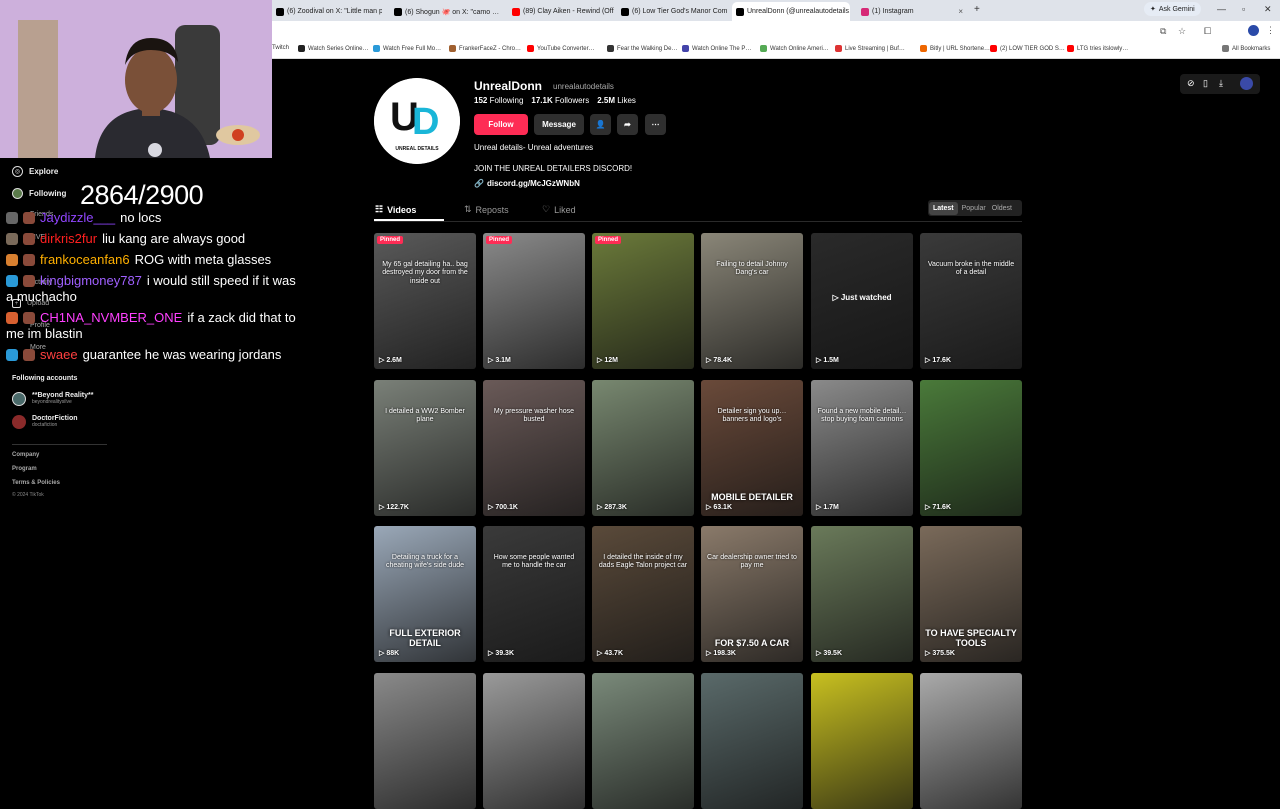 This screenshot has height=809, width=1280. I want to click on video-overlay-text: FULL EXTERIOR DETAIL, so click(425, 638).